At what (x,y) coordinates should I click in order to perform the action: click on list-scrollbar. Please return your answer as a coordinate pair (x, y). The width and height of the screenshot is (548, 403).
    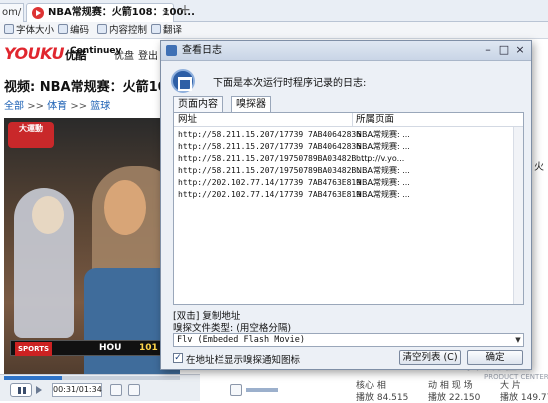
    Looking at the image, I should click on (518, 215).